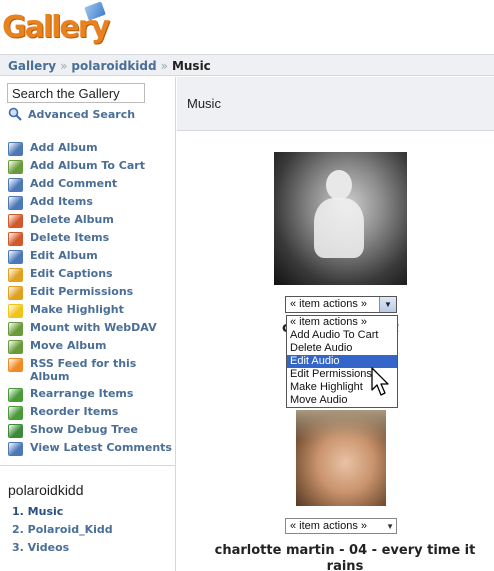 The height and width of the screenshot is (571, 494). Describe the element at coordinates (84, 429) in the screenshot. I see `action-label: Show Debug Tree` at that location.